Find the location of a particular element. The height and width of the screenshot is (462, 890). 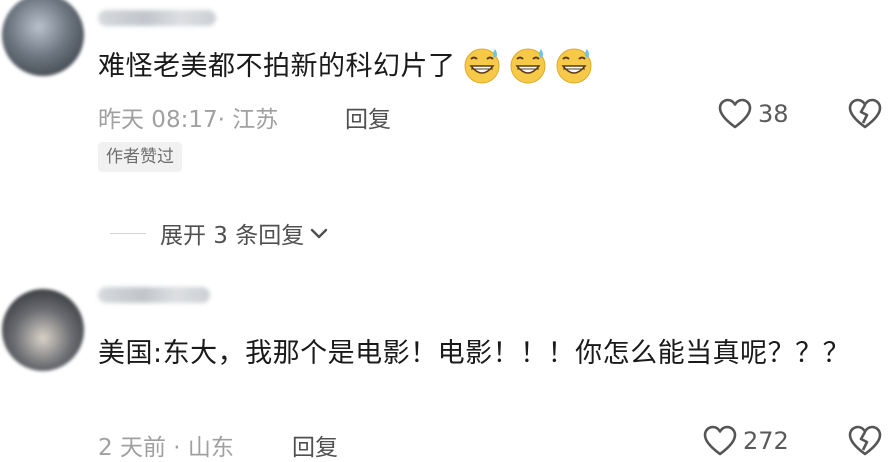

like-count: 272 is located at coordinates (766, 441).